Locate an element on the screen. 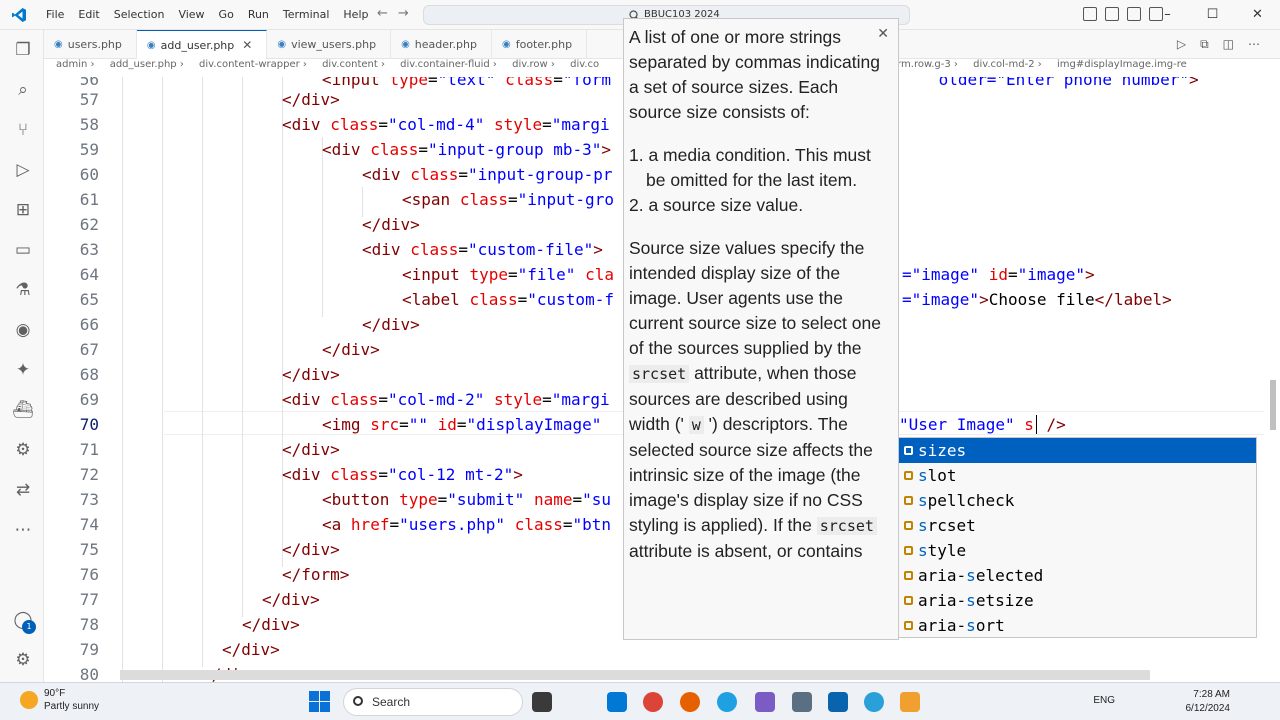  more-actions-icon: ⋯ is located at coordinates (1254, 44).